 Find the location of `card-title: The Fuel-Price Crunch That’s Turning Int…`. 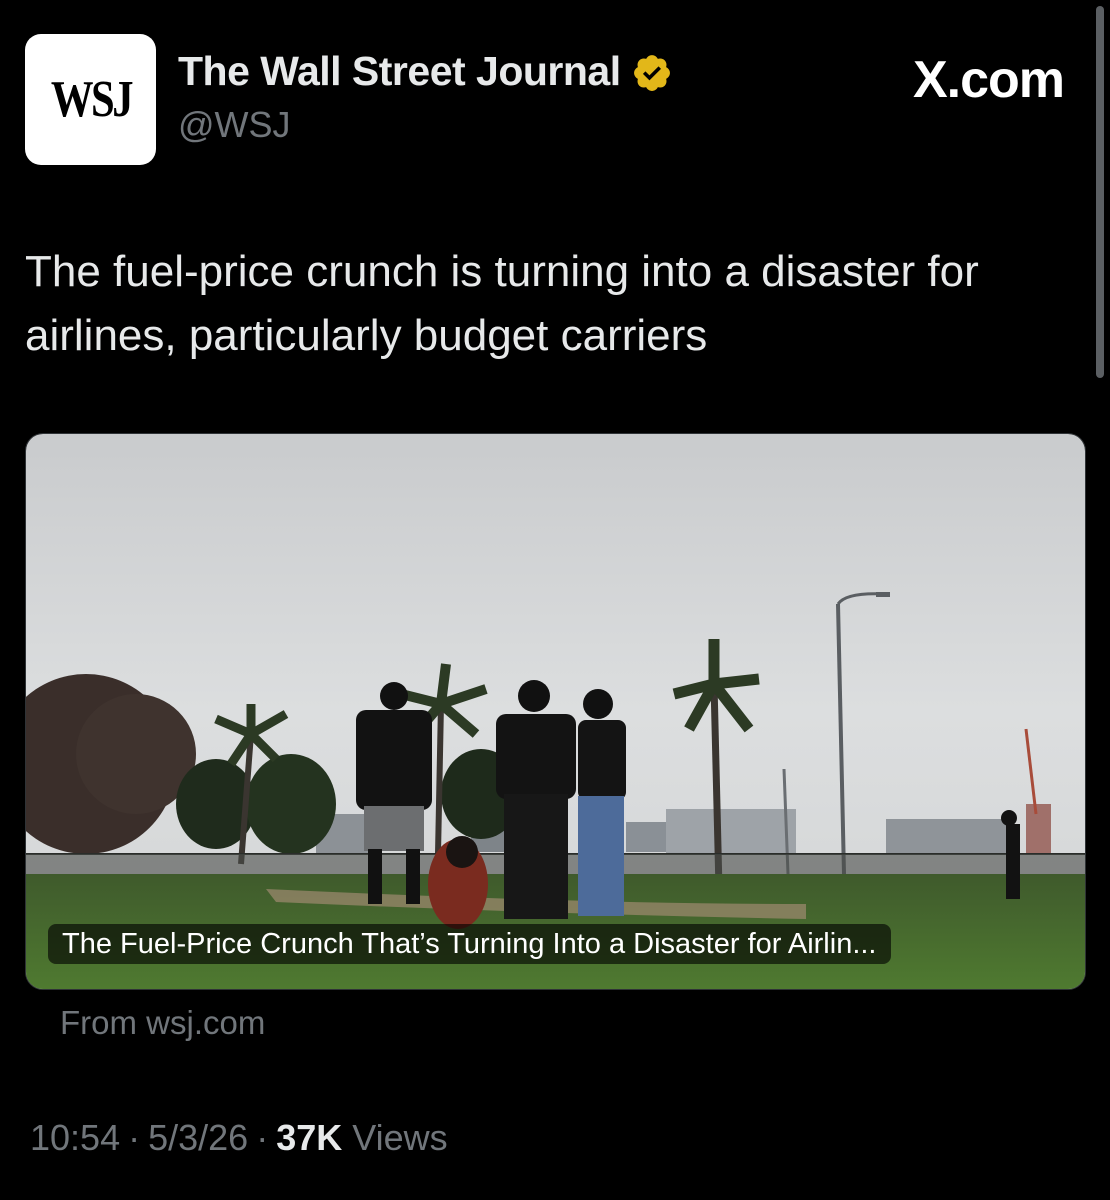

card-title: The Fuel-Price Crunch That’s Turning Int… is located at coordinates (469, 944).